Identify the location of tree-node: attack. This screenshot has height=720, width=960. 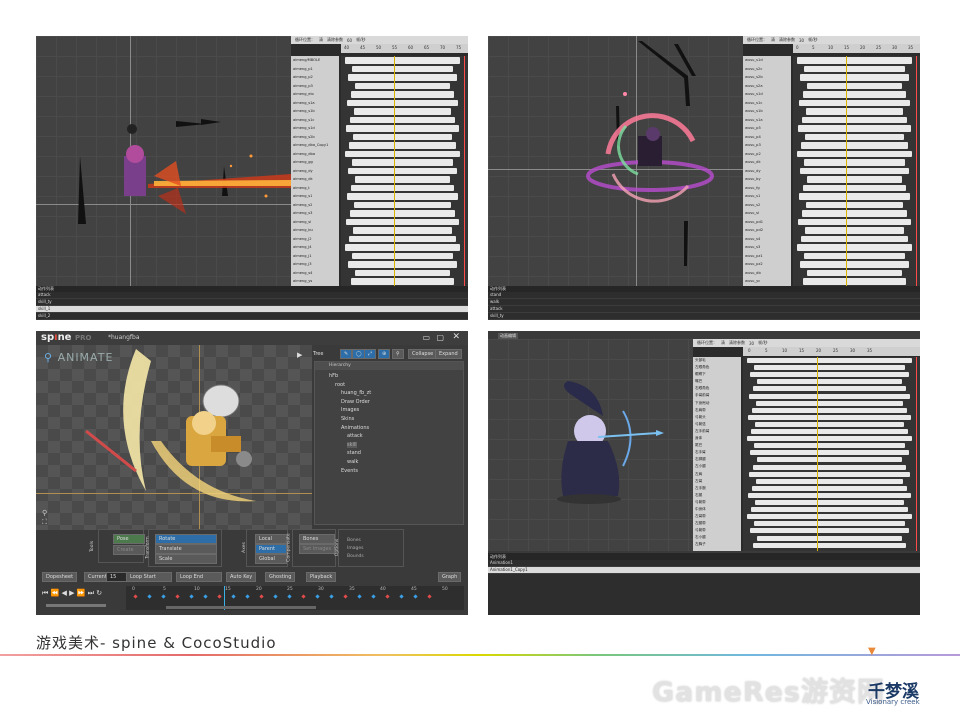
(355, 436).